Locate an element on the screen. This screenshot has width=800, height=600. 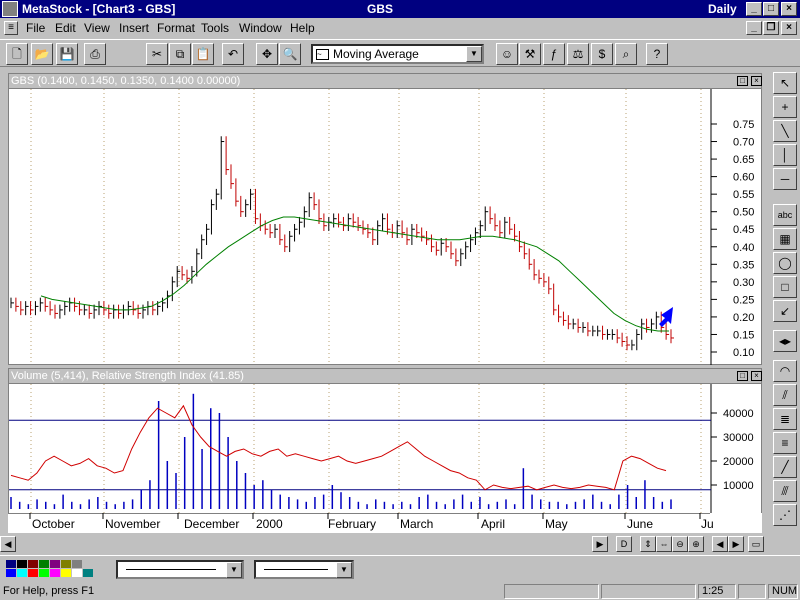
dollar-icon: $ is located at coordinates (602, 54).